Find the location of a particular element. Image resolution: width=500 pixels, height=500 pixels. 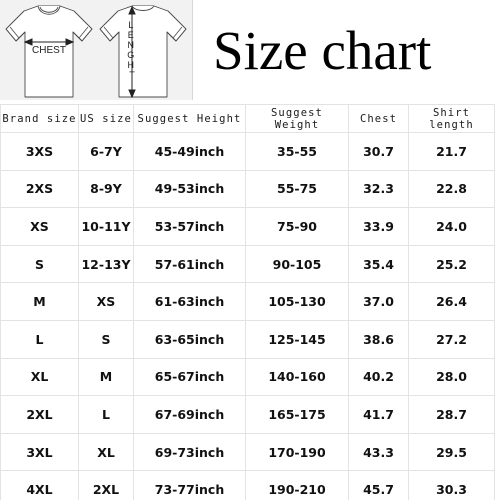

table-row: L S 63-65inch 125-145 38.6 27.2 is located at coordinates (247, 339).